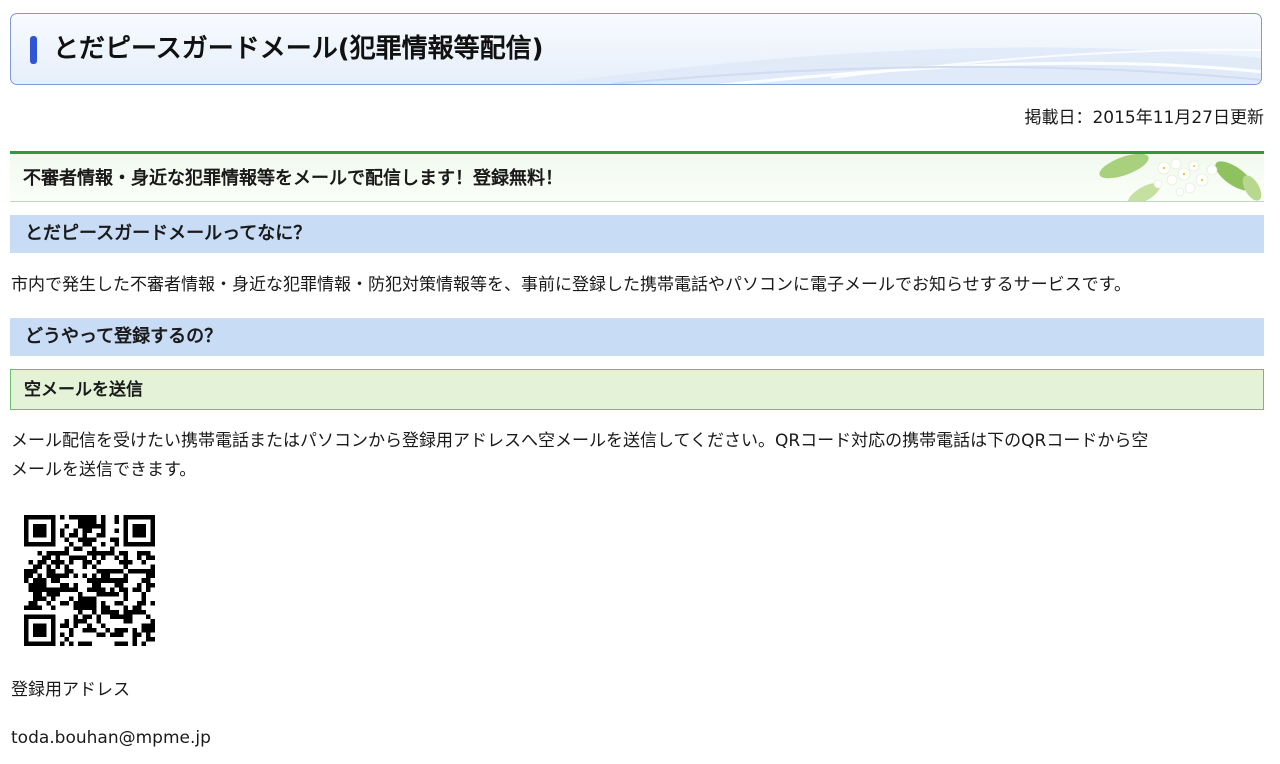 This screenshot has height=764, width=1280. I want to click on registration-address: toda.bouhan@mpme.jp, so click(111, 738).